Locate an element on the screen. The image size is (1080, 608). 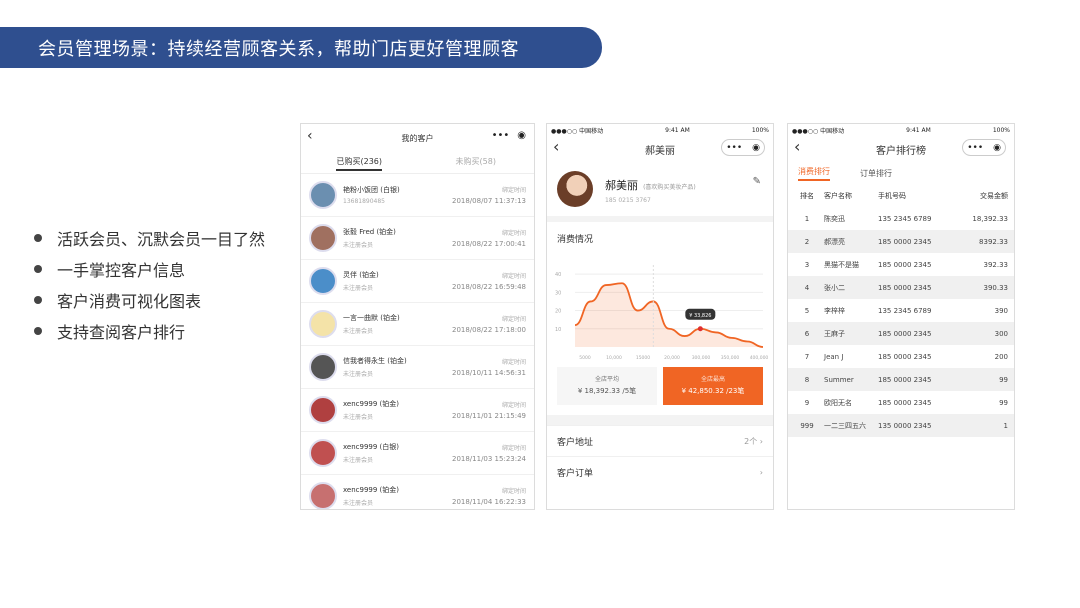
table-row: 9 欧阳无名 185 0000 2345 99 is located at coordinates (901, 402).